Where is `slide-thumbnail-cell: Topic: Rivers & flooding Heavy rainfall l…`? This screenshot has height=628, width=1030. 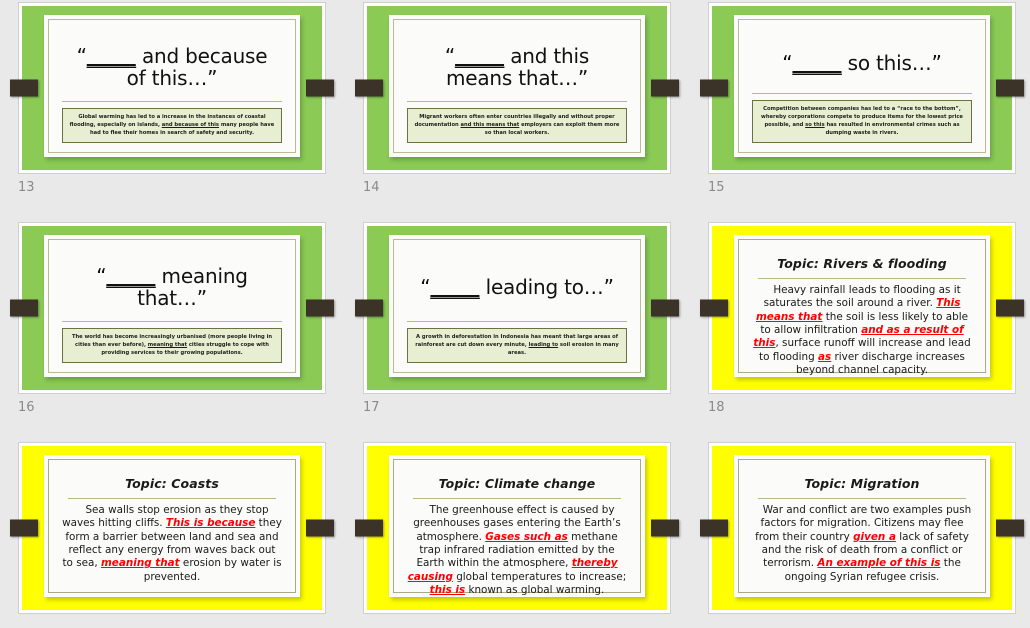 slide-thumbnail-cell: Topic: Rivers & flooding Heavy rainfall l… is located at coordinates (860, 330).